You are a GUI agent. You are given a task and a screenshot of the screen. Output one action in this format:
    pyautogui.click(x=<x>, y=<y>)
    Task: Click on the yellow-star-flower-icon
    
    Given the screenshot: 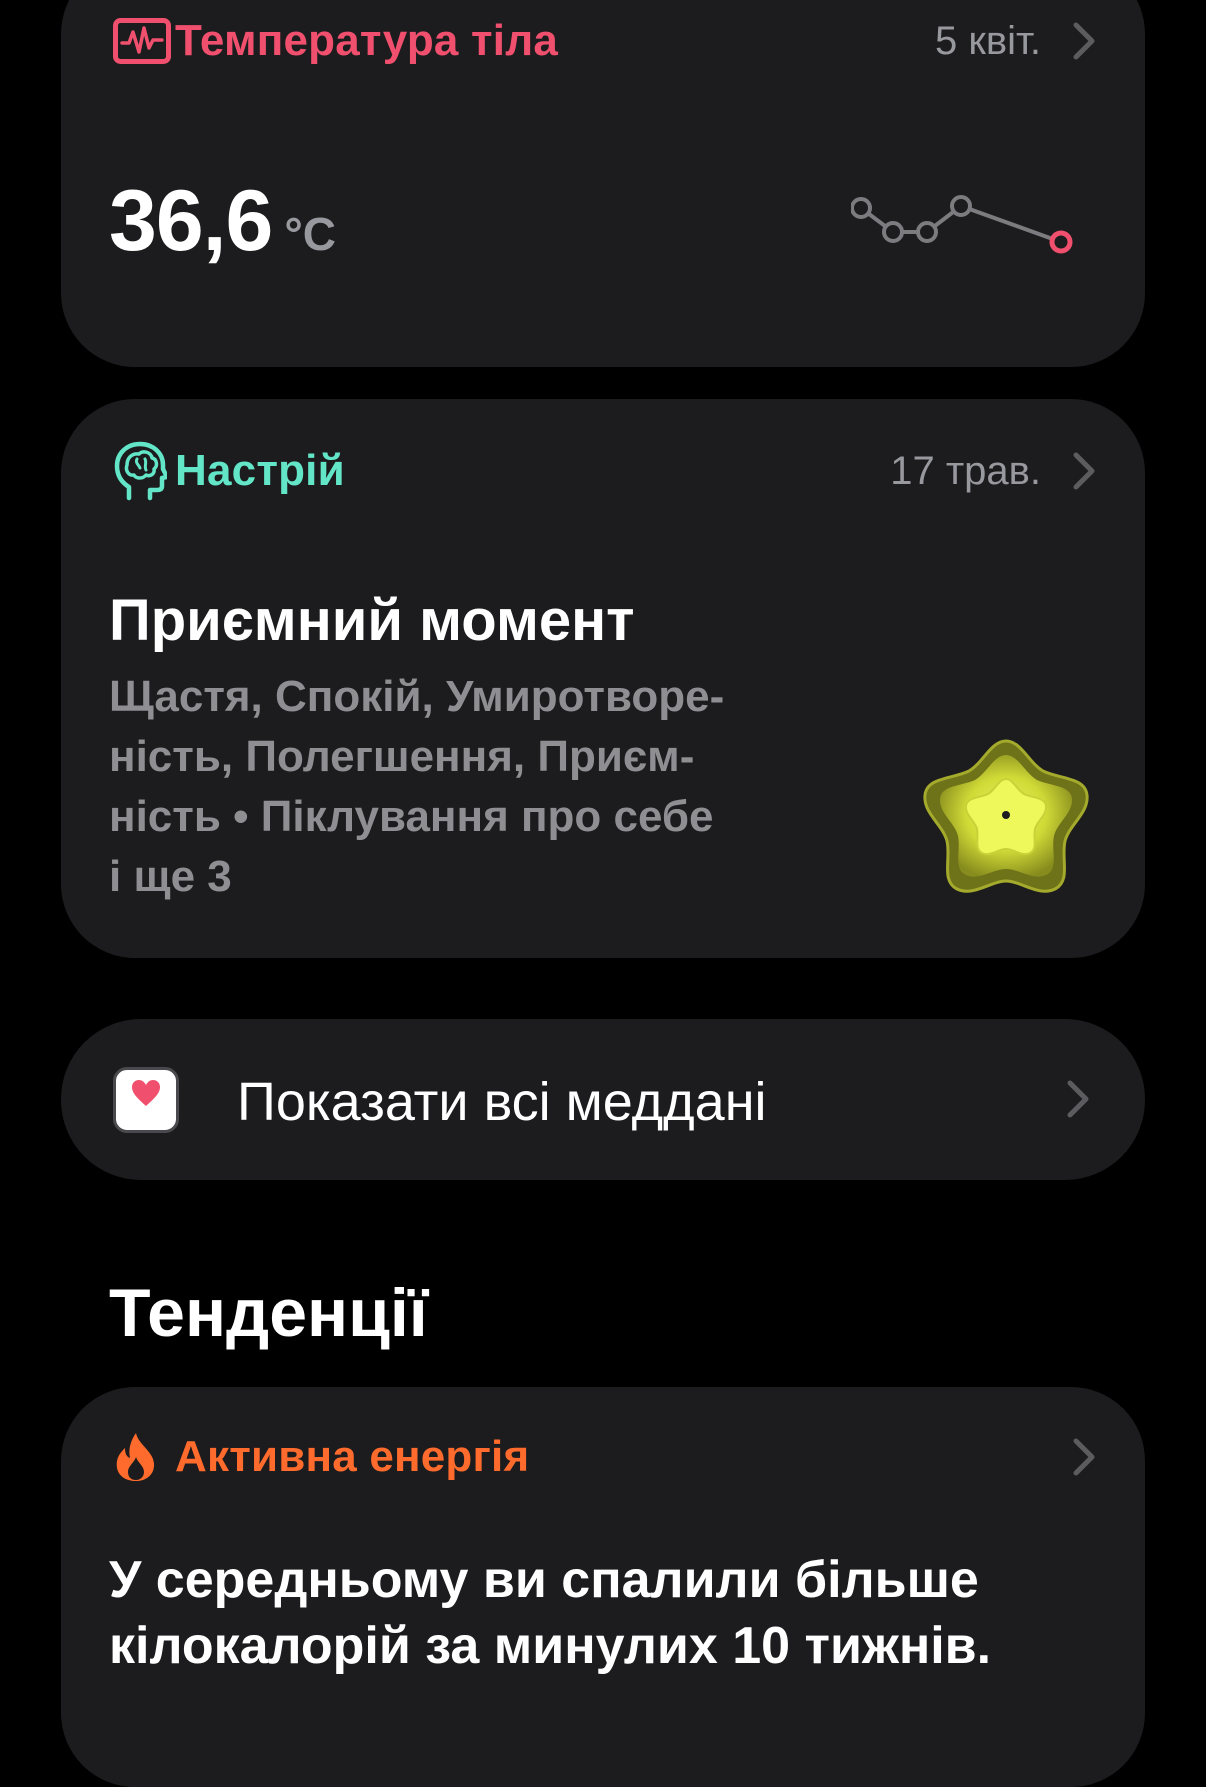 What is the action you would take?
    pyautogui.click(x=1006, y=816)
    